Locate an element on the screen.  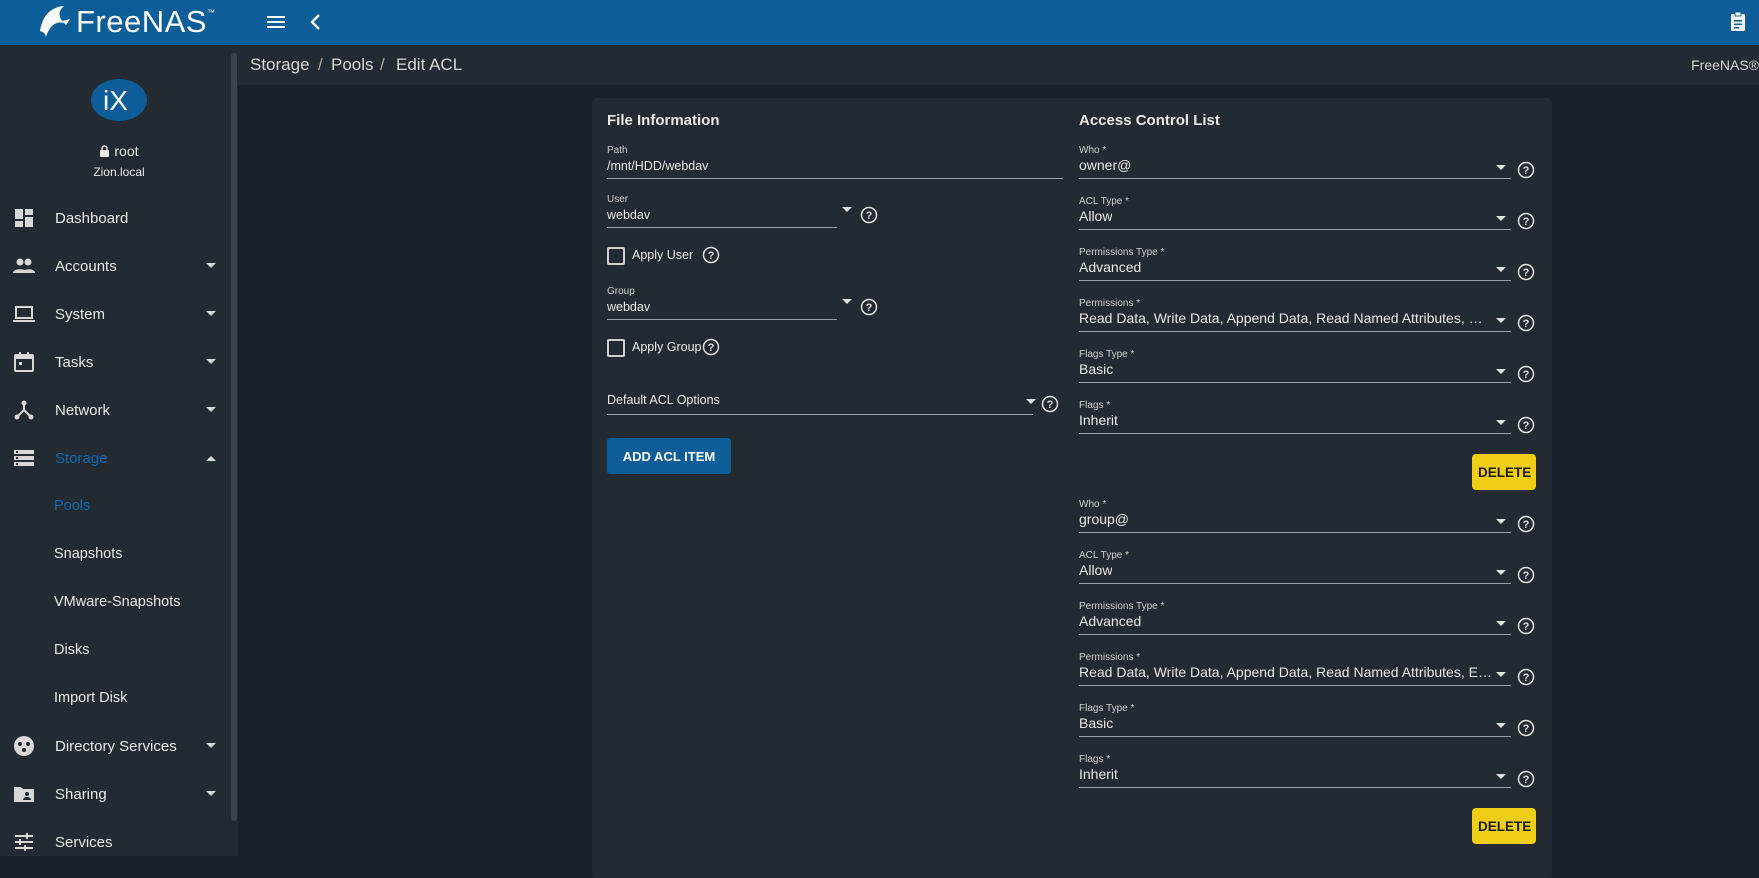
sidebar-subitem-pools: Pools is located at coordinates (116, 506).